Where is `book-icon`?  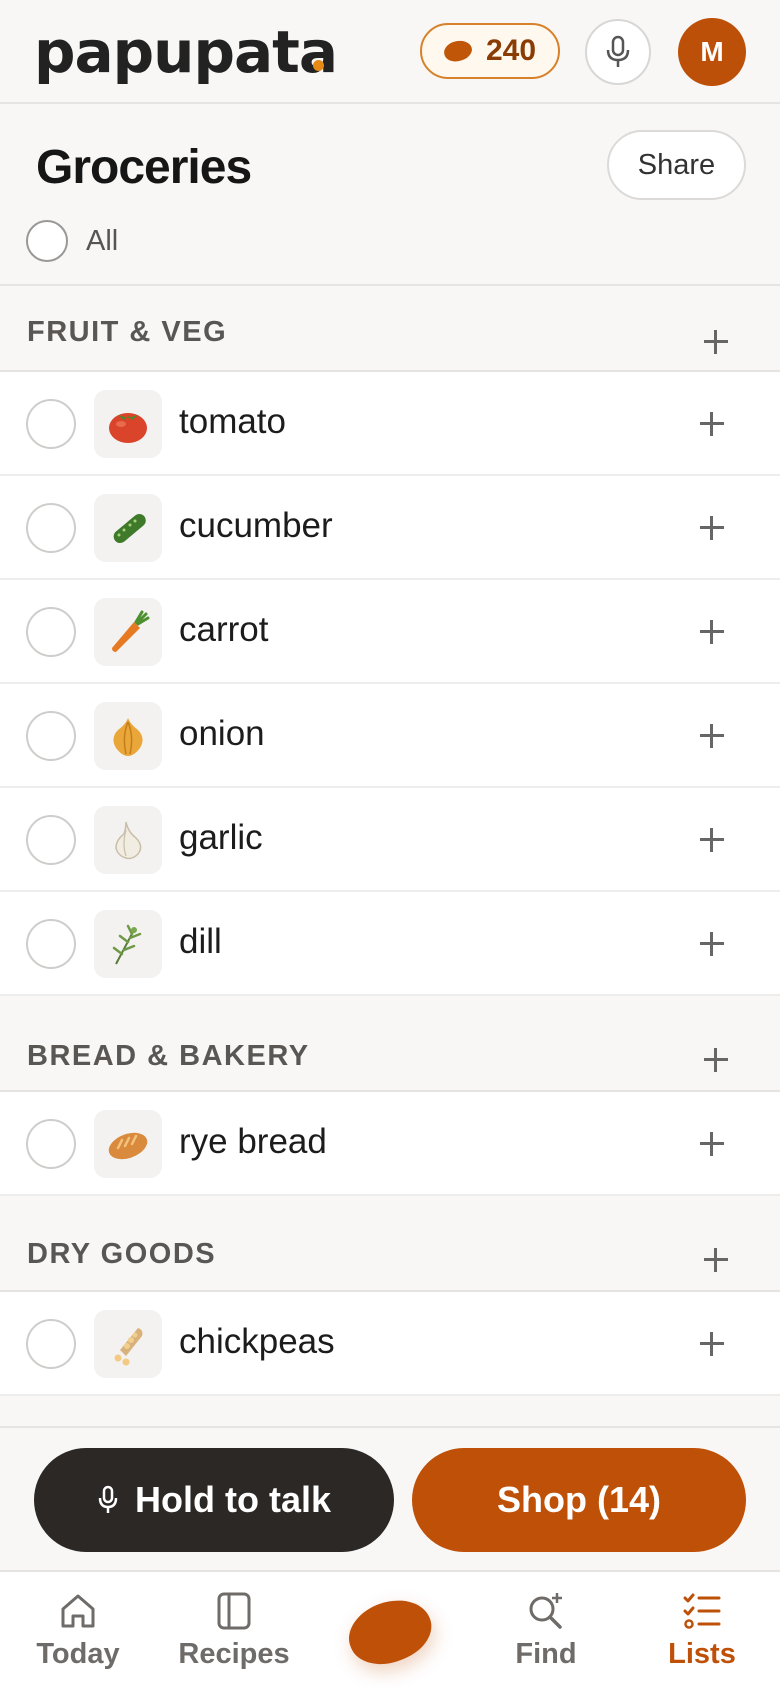
book-icon is located at coordinates (234, 1611).